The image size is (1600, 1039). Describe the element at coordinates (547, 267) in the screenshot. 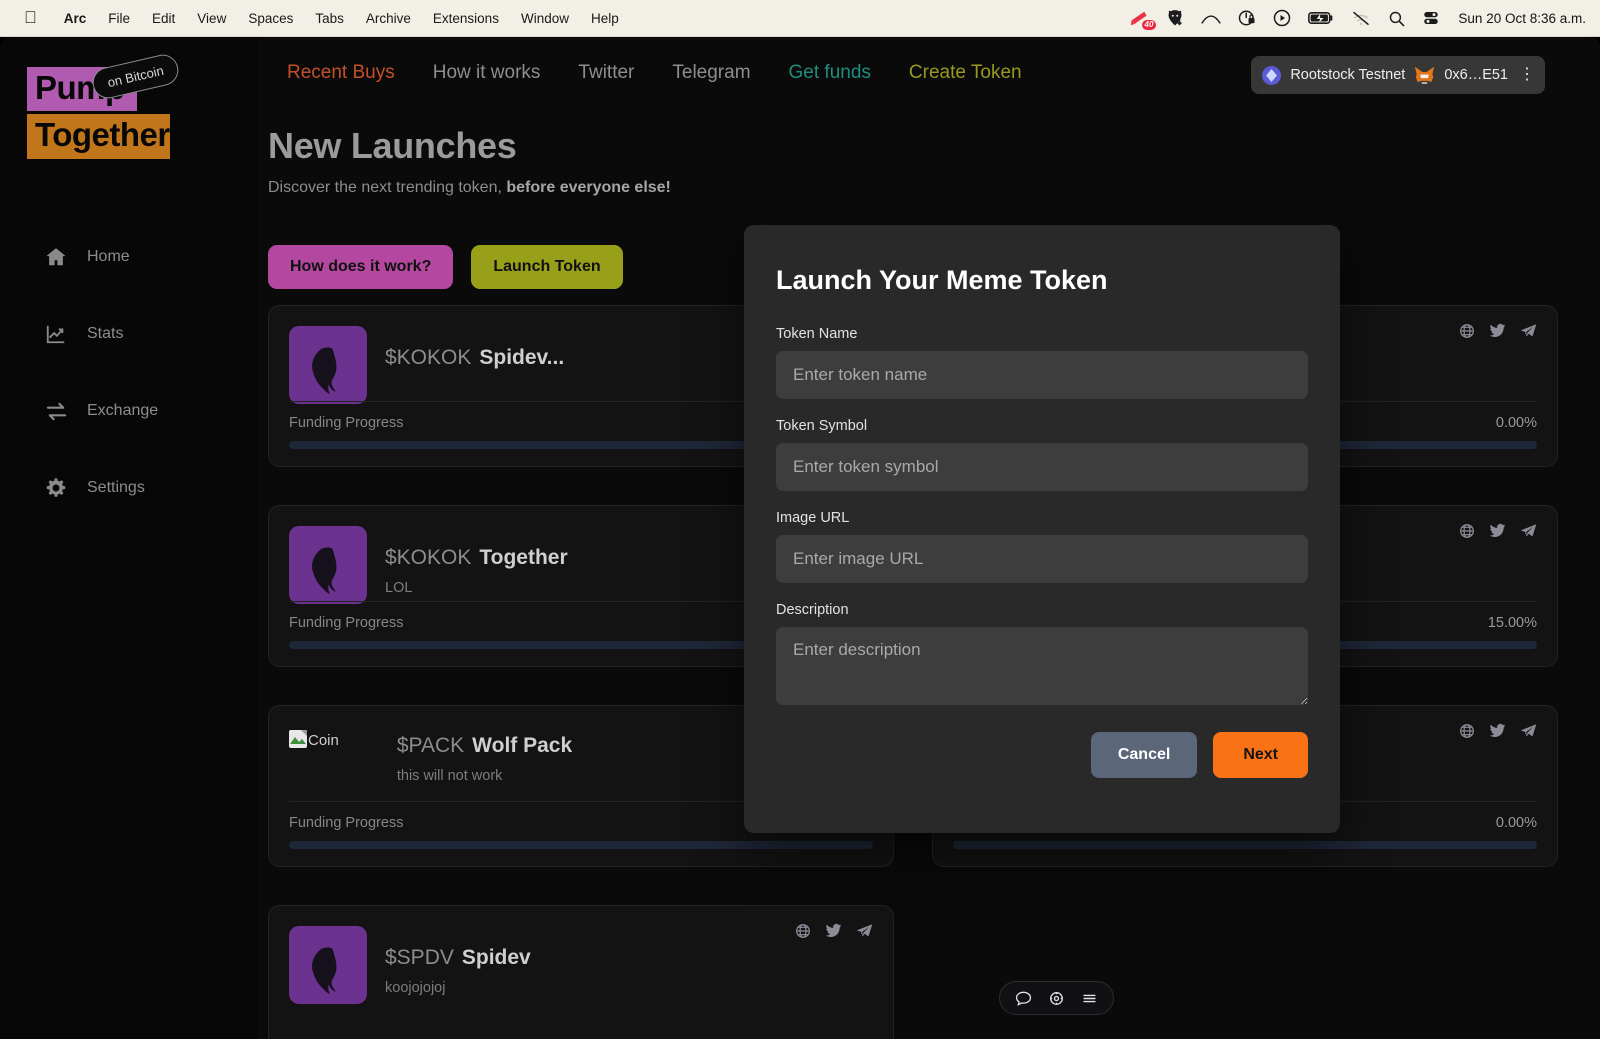

I see `launch-token-button: Launch Token` at that location.